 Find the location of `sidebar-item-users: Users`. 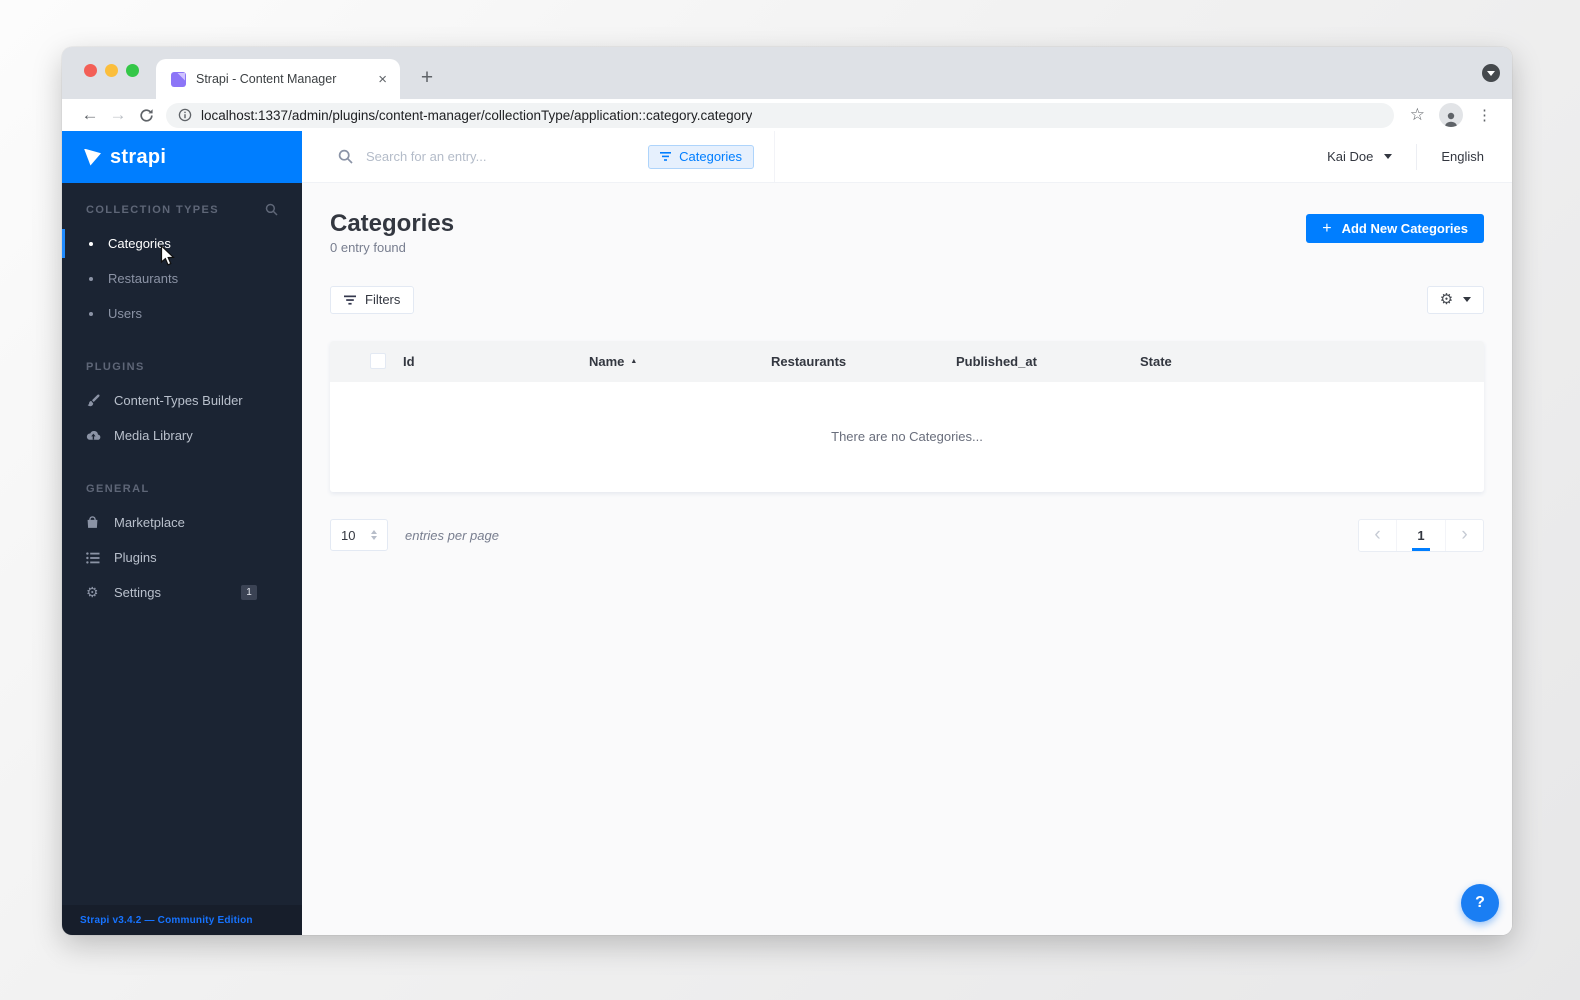

sidebar-item-users: Users is located at coordinates (182, 313).